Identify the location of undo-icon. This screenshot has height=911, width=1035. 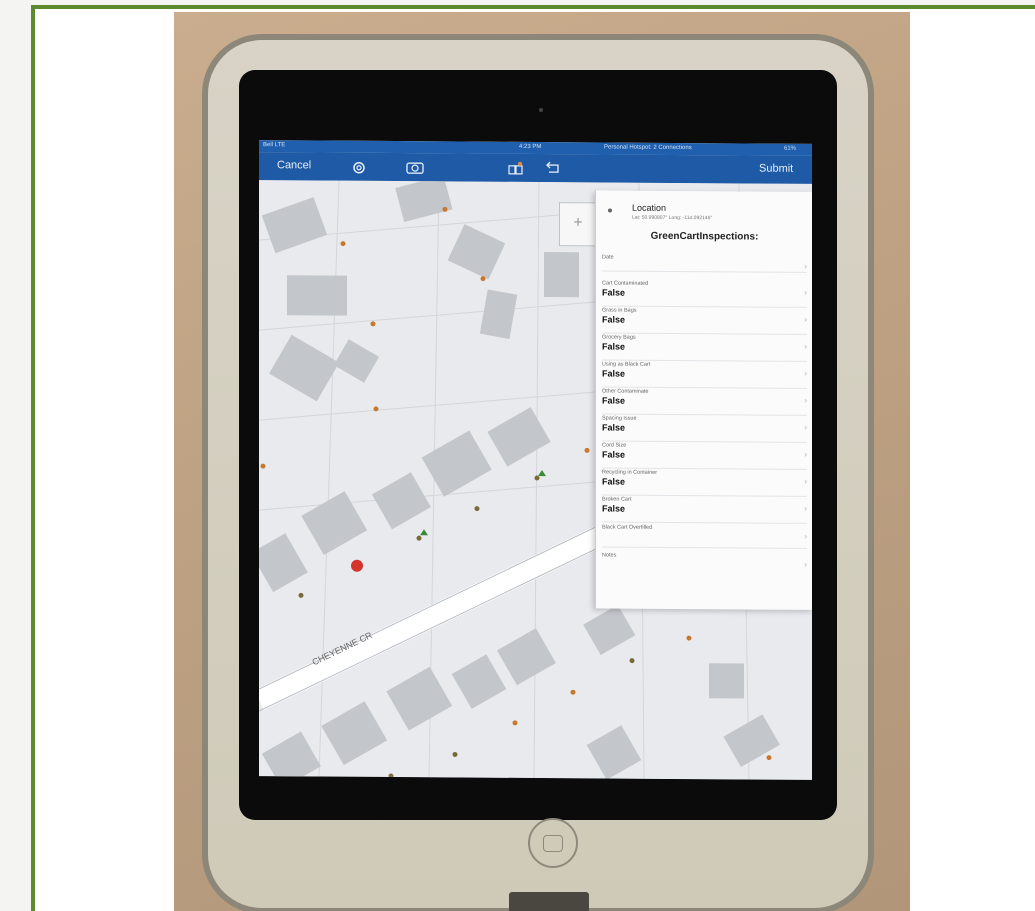
(553, 169).